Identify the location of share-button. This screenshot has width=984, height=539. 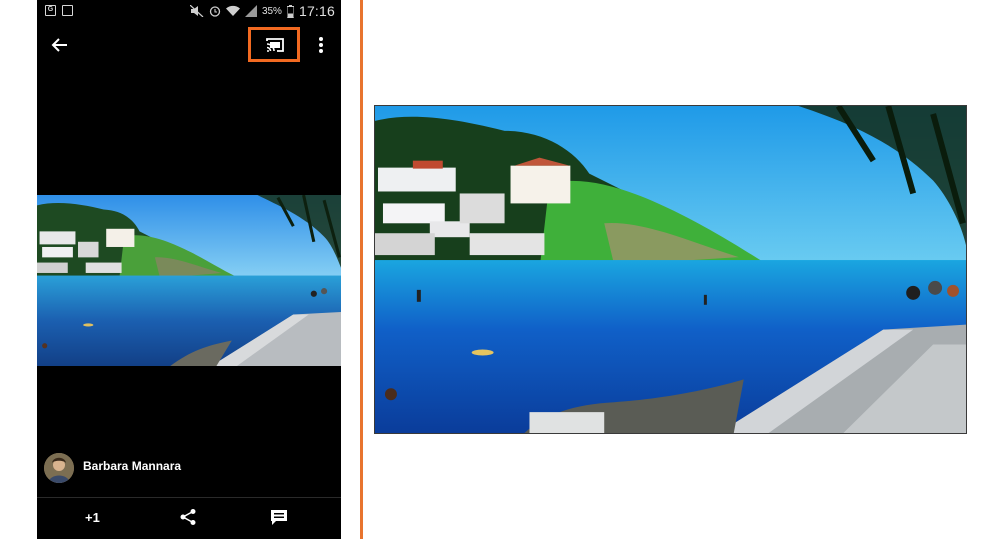
(188, 519).